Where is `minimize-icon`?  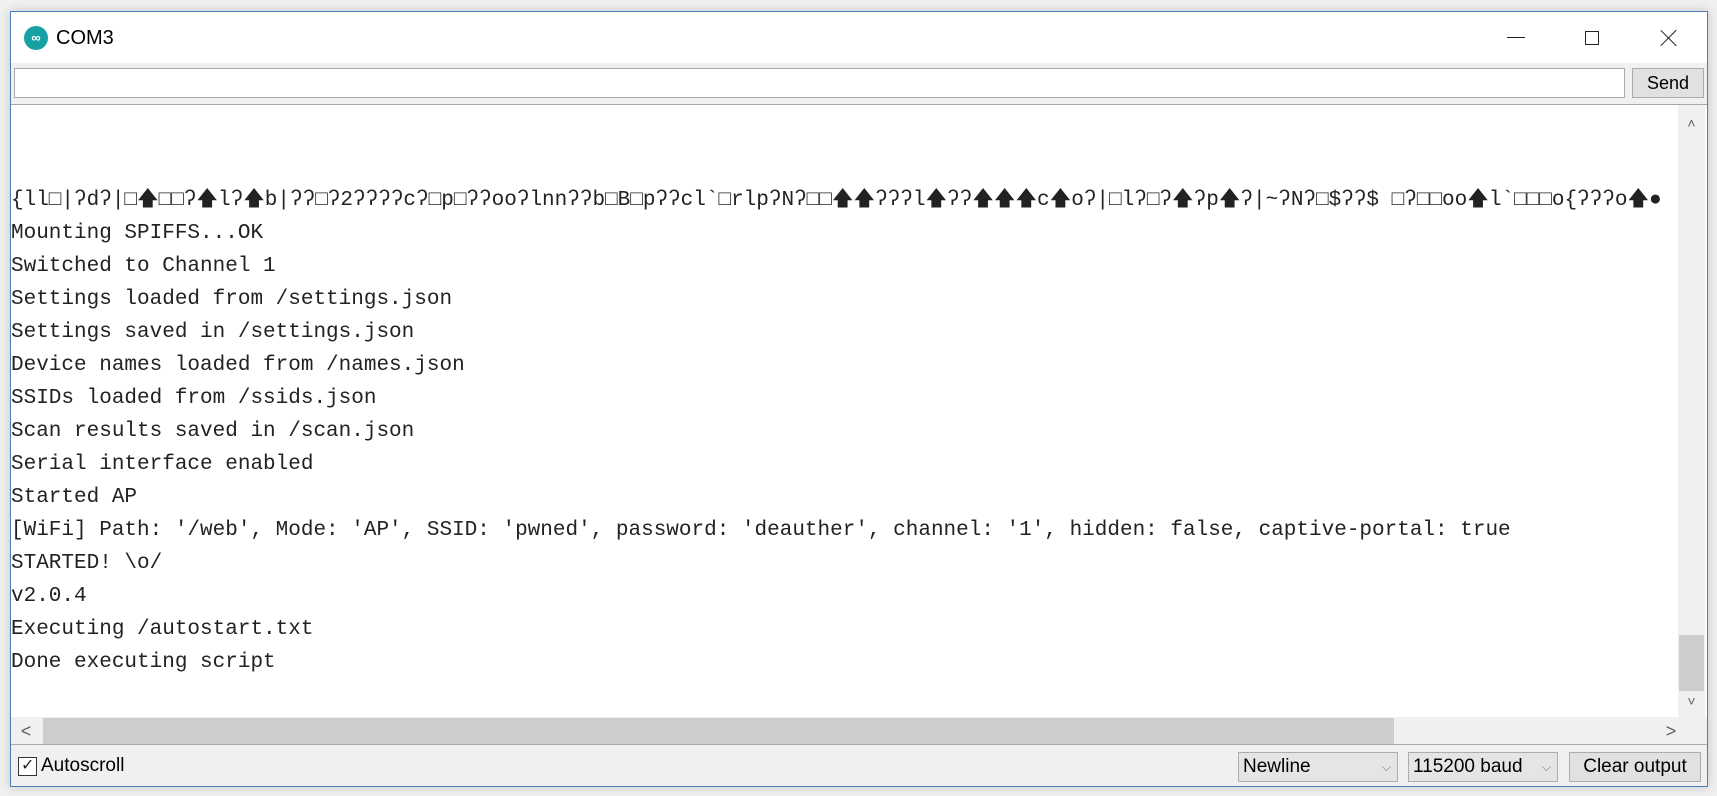
minimize-icon is located at coordinates (1516, 37).